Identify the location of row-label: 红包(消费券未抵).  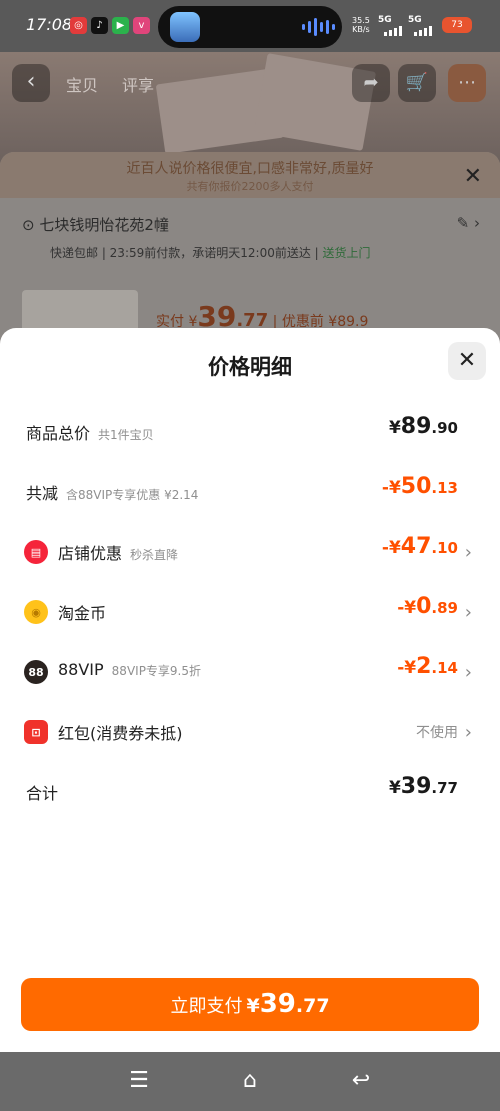
(120, 733).